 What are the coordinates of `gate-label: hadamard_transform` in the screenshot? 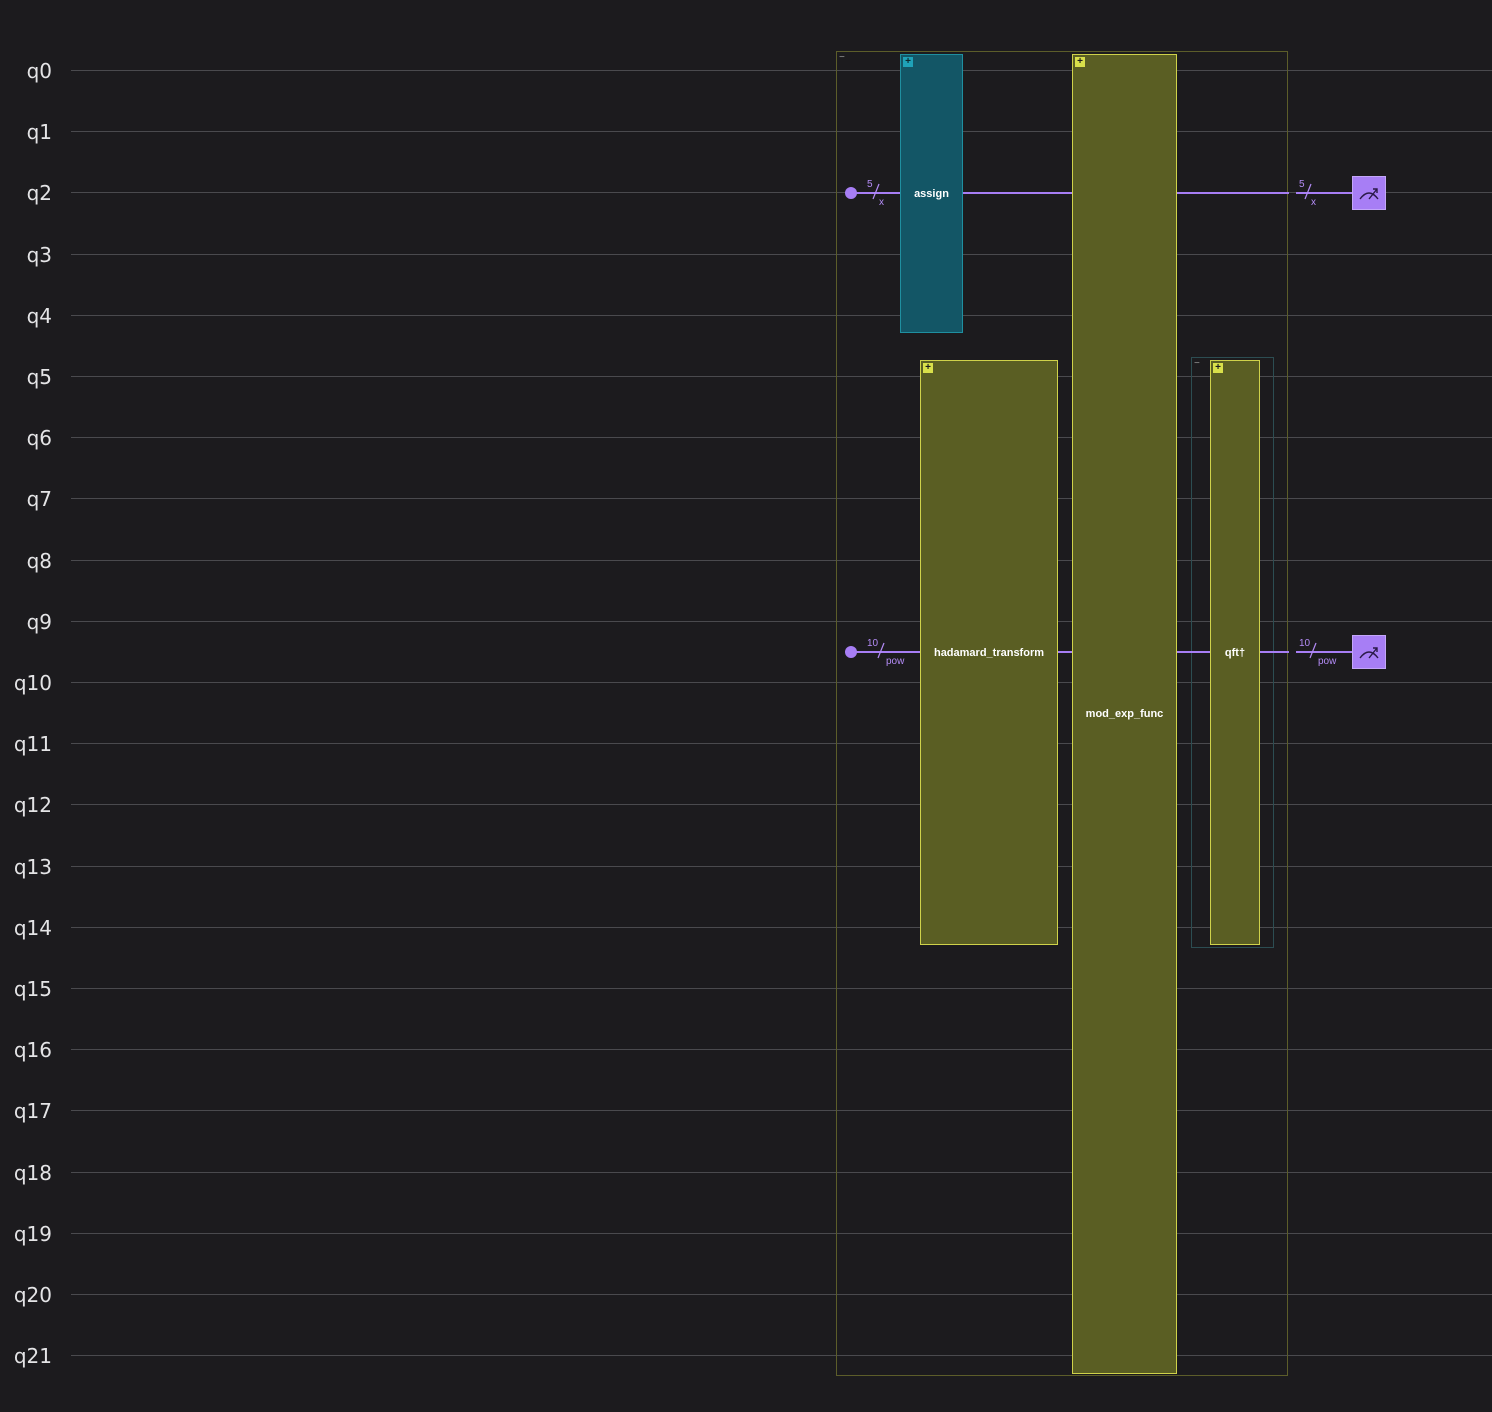 It's located at (989, 653).